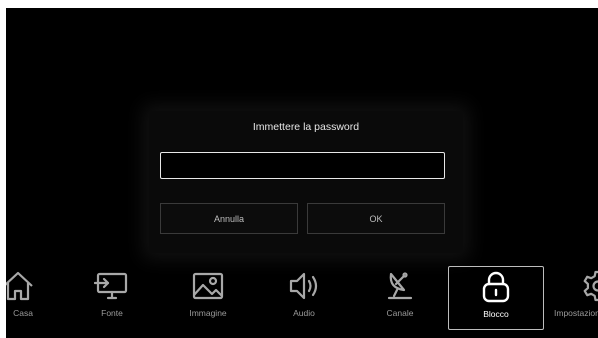  What do you see at coordinates (304, 286) in the screenshot?
I see `speaker-icon` at bounding box center [304, 286].